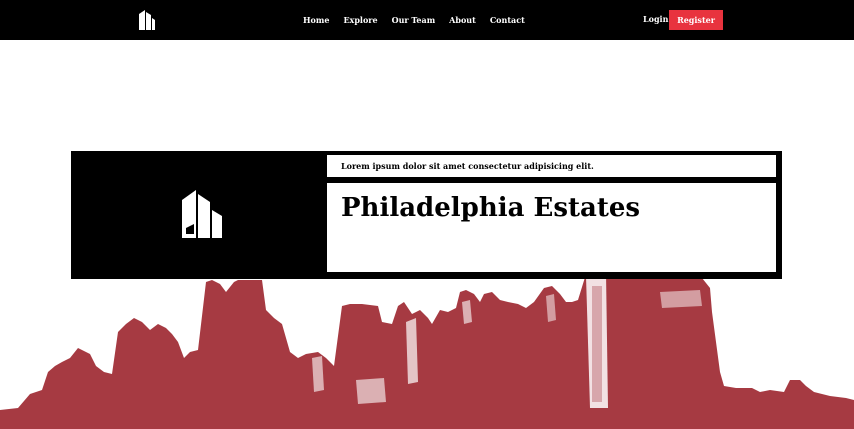 This screenshot has width=854, height=429. Describe the element at coordinates (414, 20) in the screenshot. I see `nav-link-our-team: Our Team` at that location.